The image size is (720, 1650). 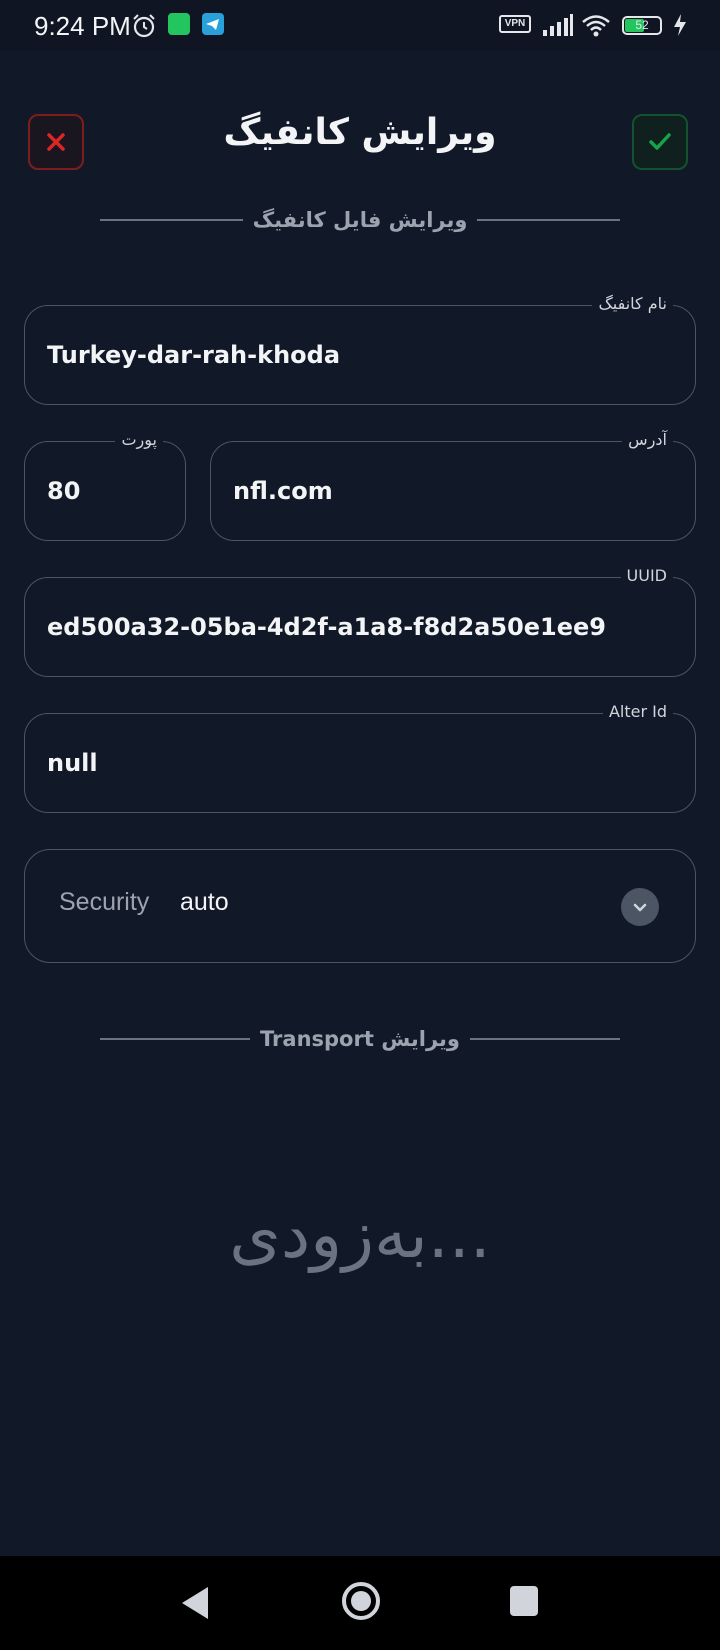 What do you see at coordinates (515, 24) in the screenshot?
I see `vpn-icon: VPN` at bounding box center [515, 24].